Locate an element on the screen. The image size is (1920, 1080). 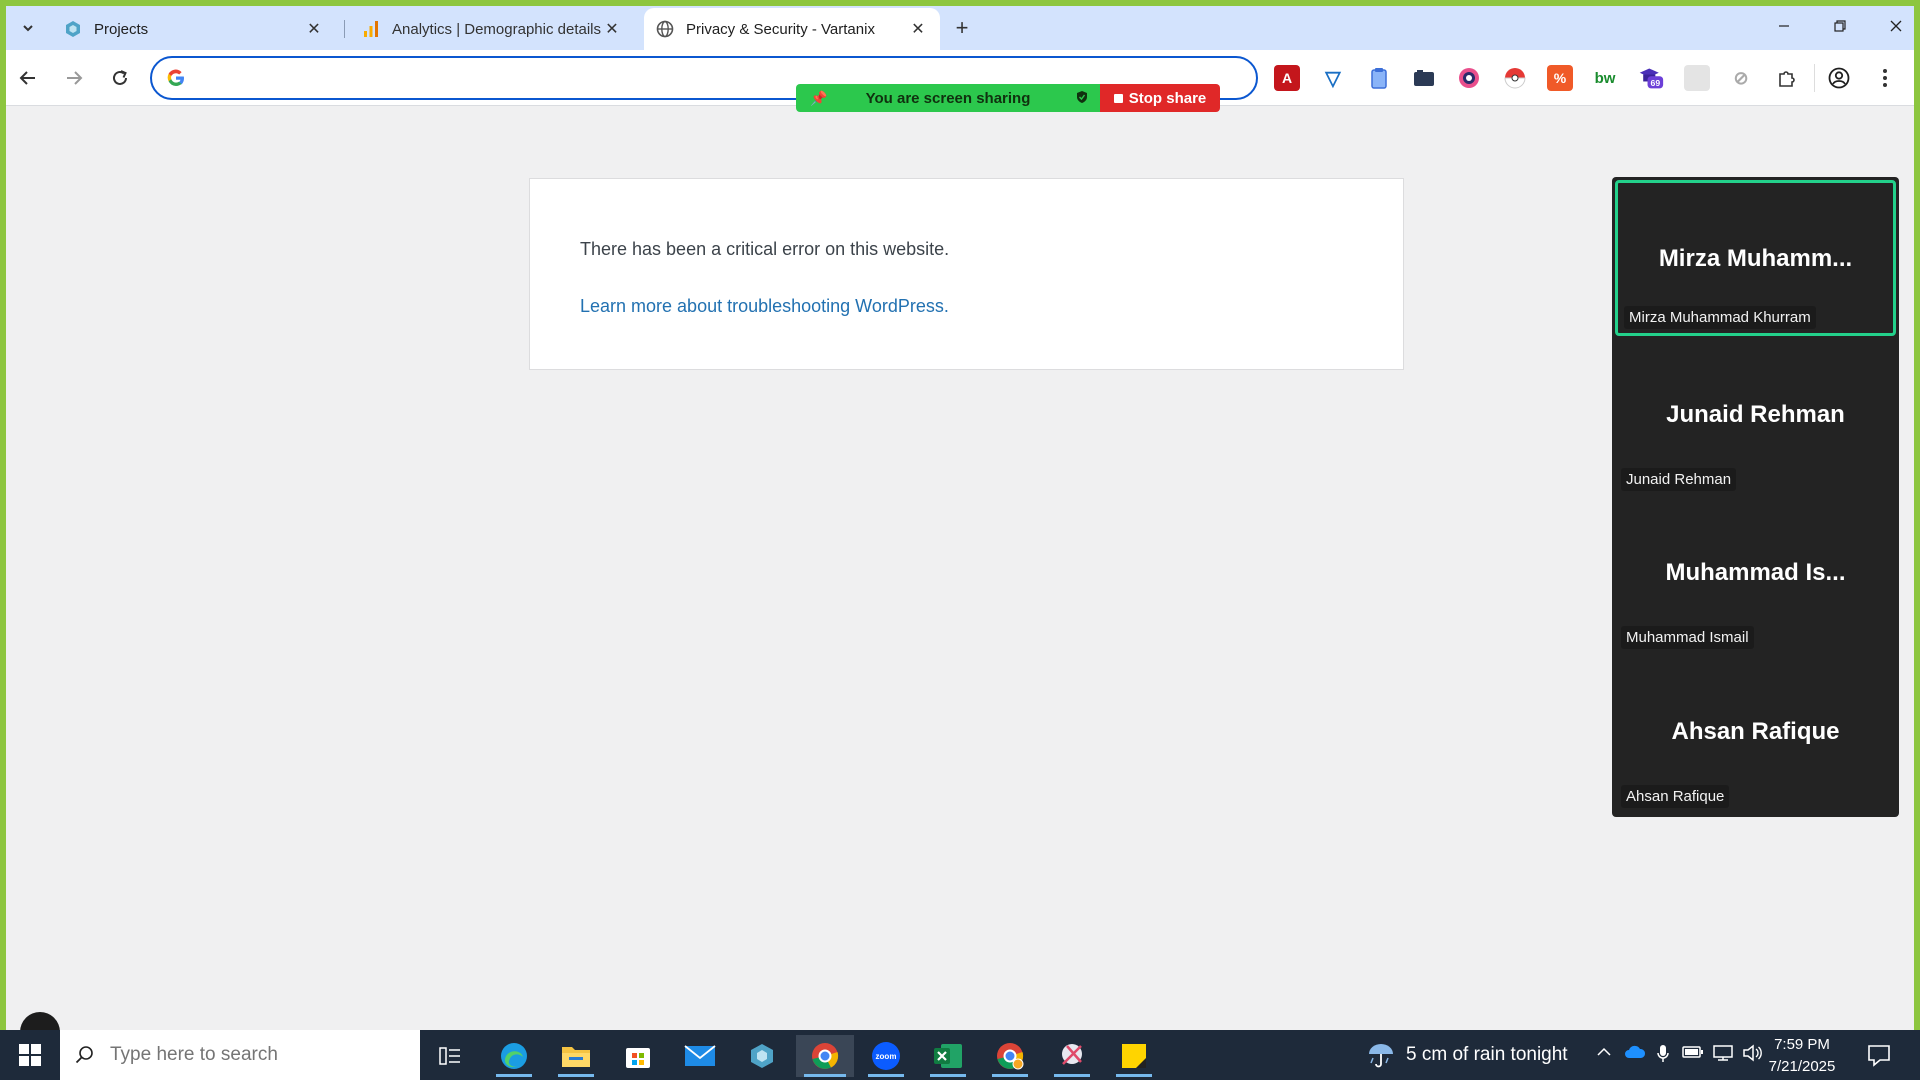
edge-browser-icon is located at coordinates (514, 1056).